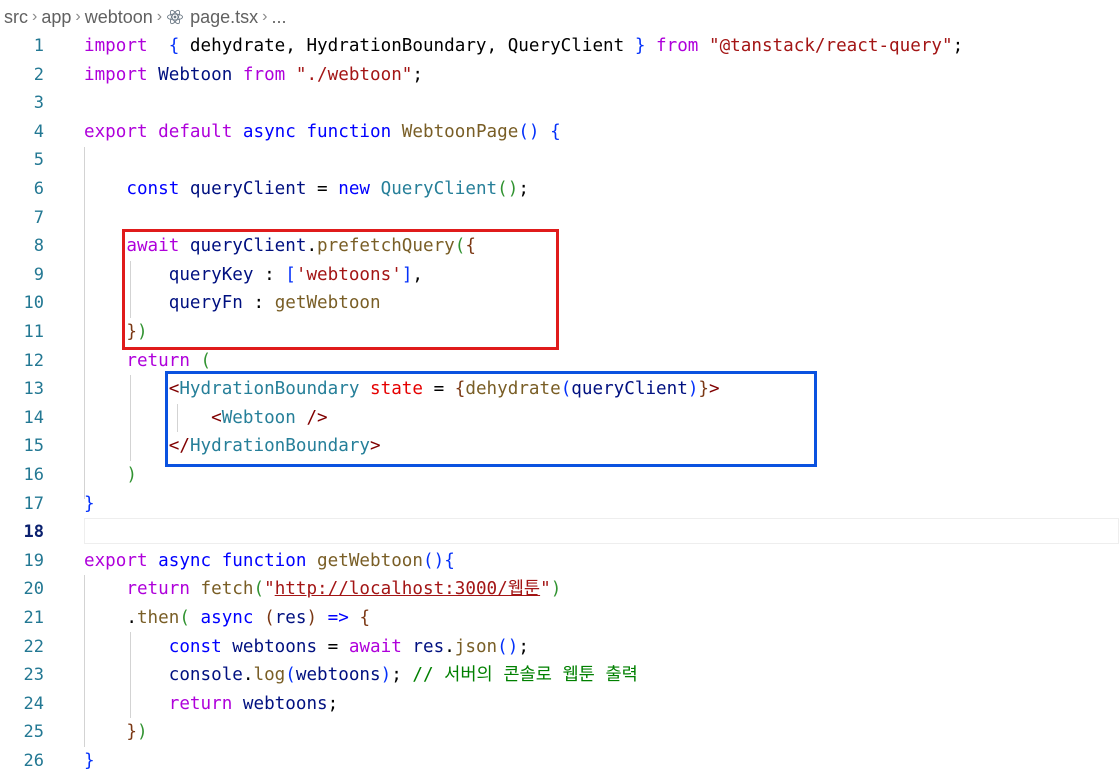 The width and height of the screenshot is (1119, 776). Describe the element at coordinates (33, 332) in the screenshot. I see `line-number: 11` at that location.